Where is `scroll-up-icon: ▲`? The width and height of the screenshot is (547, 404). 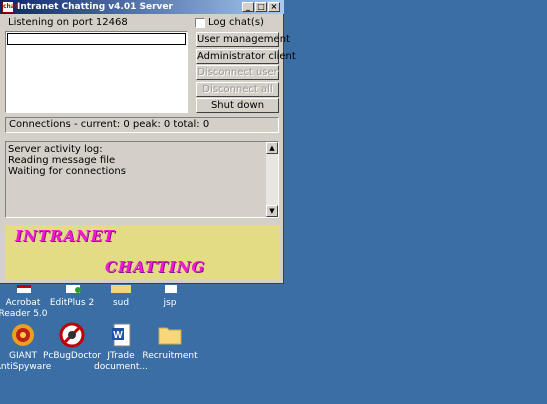
scroll-up-icon: ▲ is located at coordinates (272, 148).